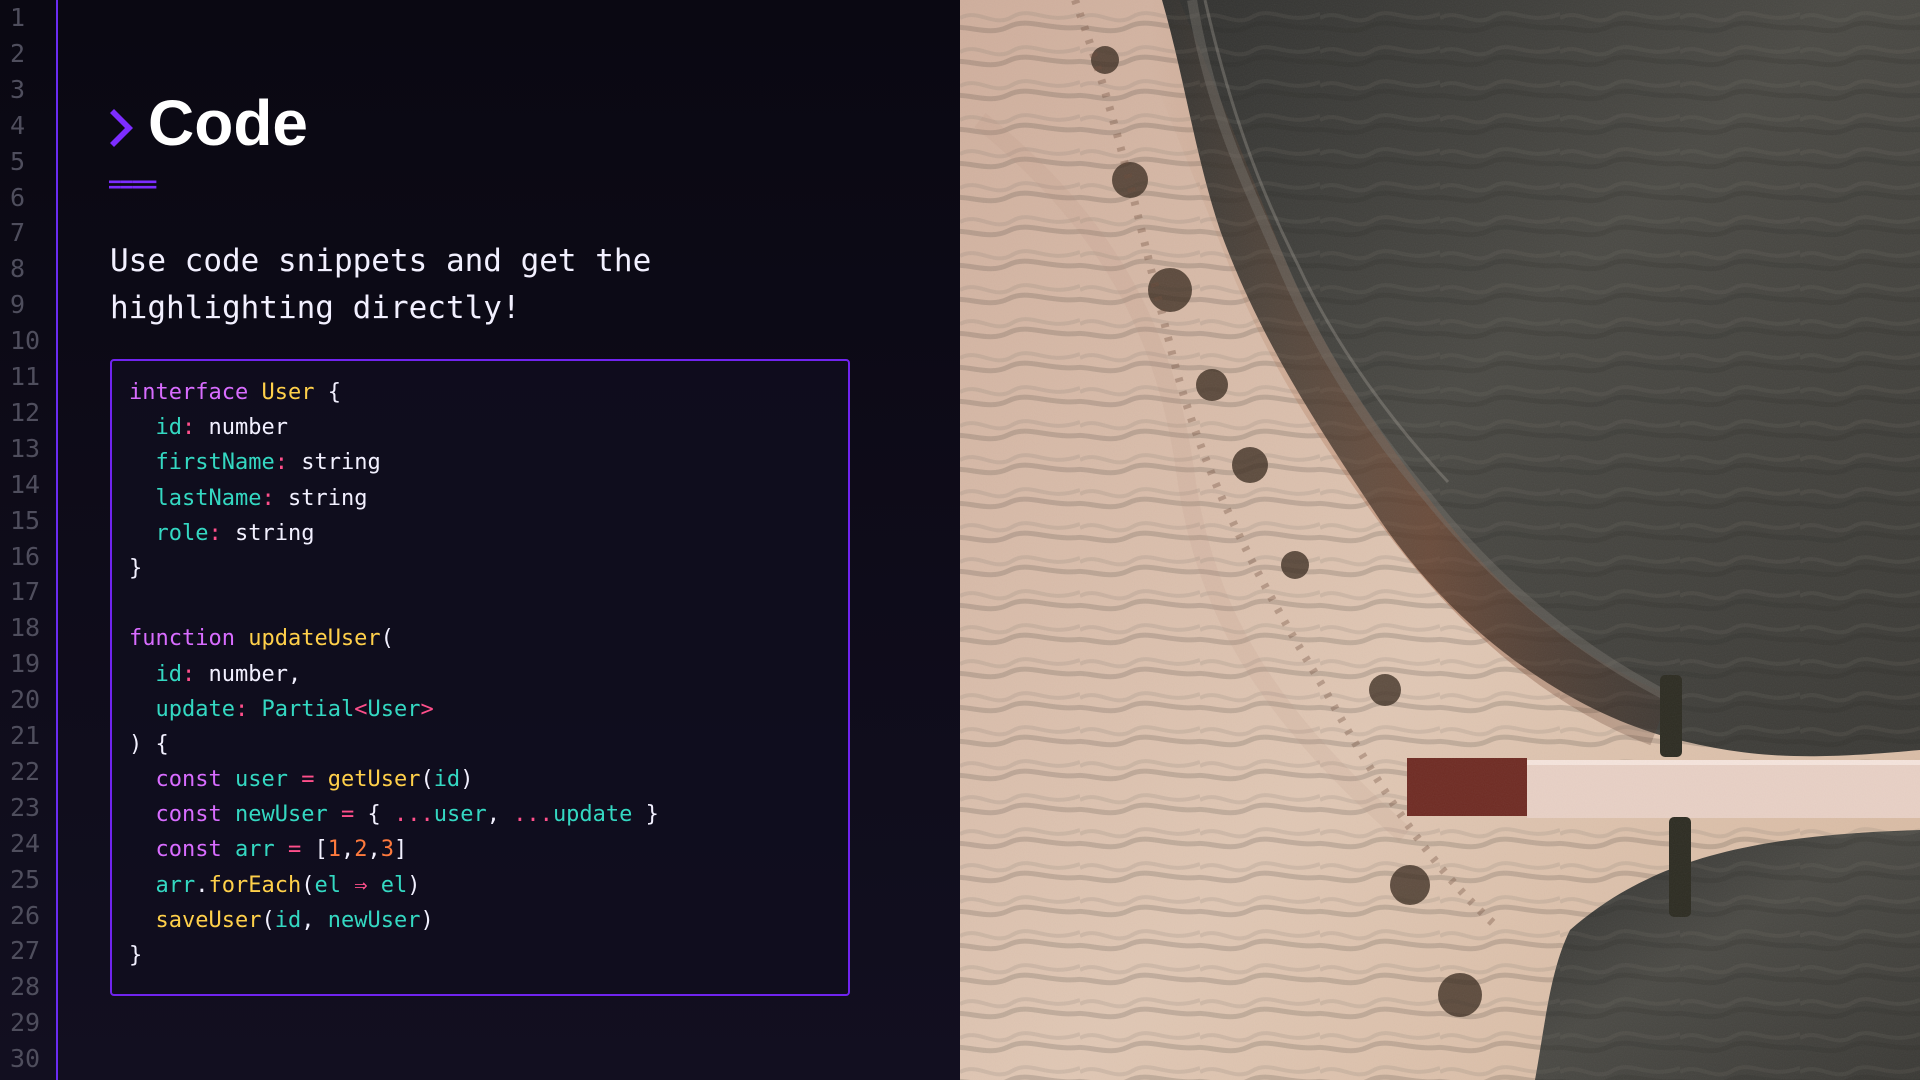 The image size is (1920, 1080). What do you see at coordinates (25, 771) in the screenshot?
I see `line-number: 22` at bounding box center [25, 771].